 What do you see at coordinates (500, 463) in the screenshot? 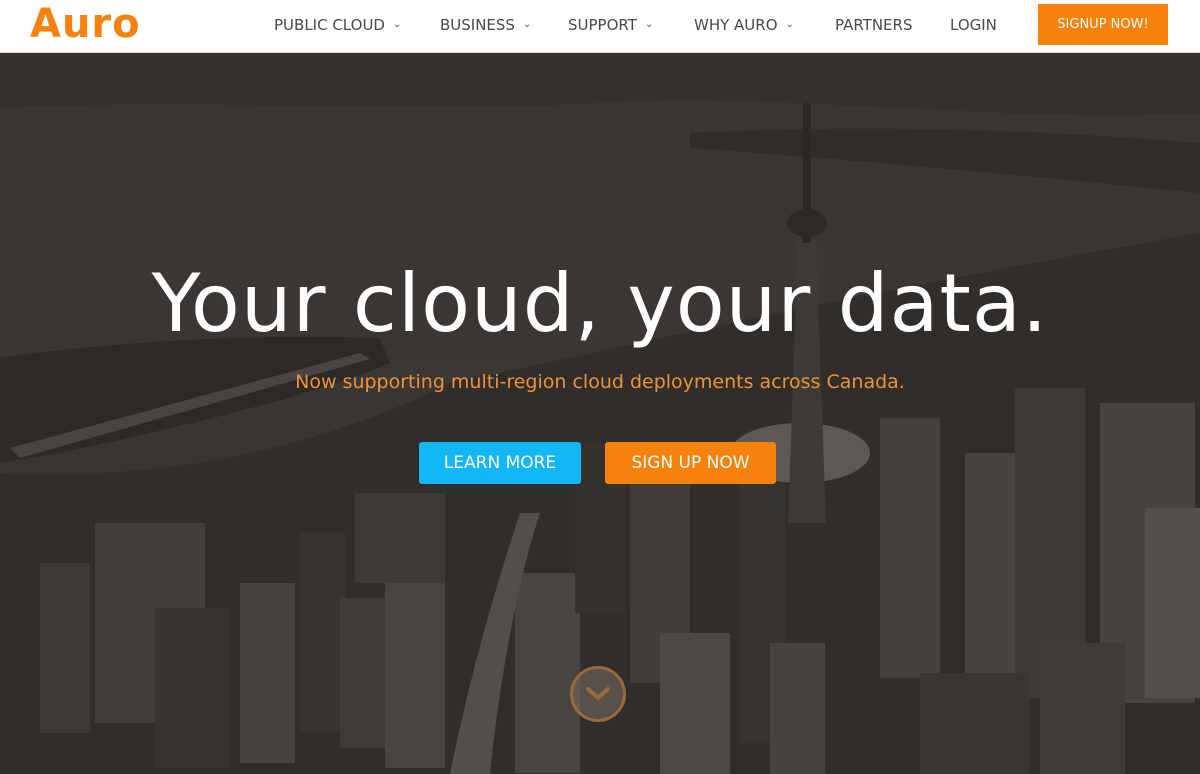
I see `learn-more-button: LEARN MORE` at bounding box center [500, 463].